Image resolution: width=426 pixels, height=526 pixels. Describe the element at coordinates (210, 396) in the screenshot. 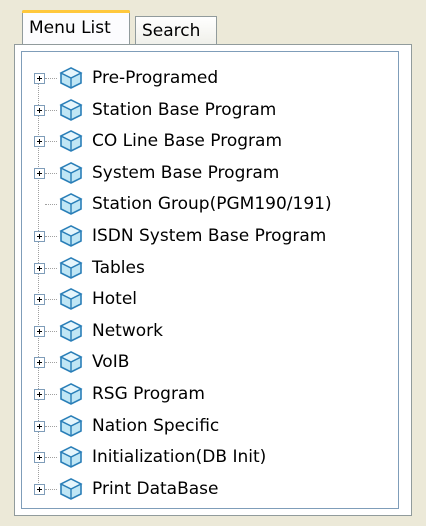

I see `tree-item: RSG Program` at that location.